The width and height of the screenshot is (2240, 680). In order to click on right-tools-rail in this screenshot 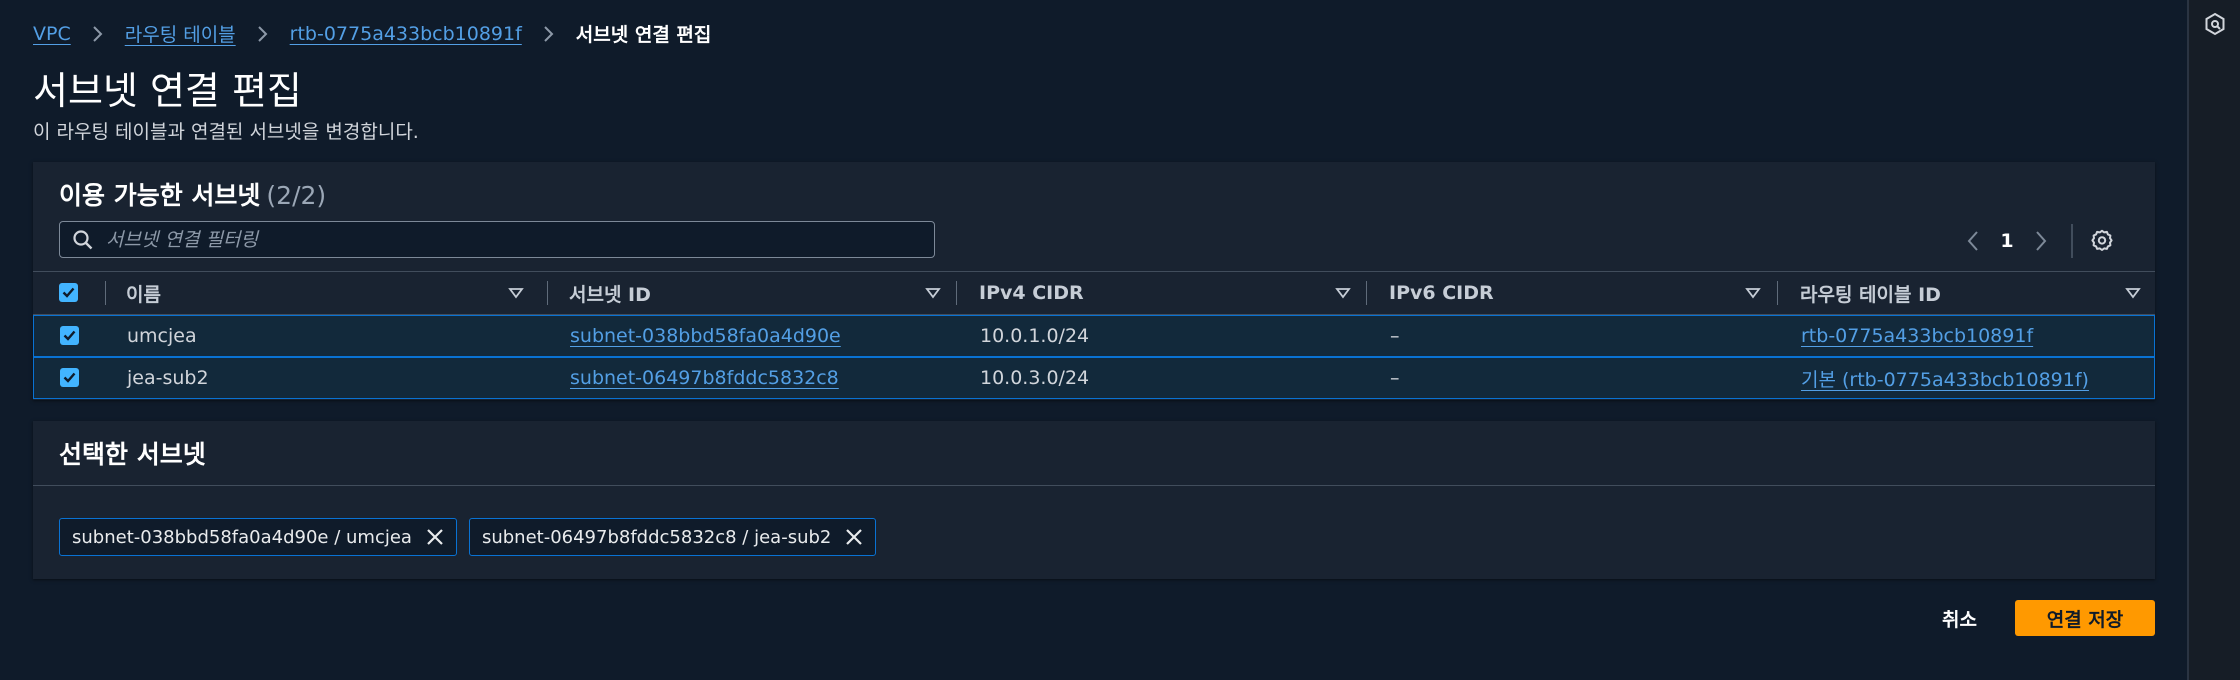, I will do `click(2213, 340)`.